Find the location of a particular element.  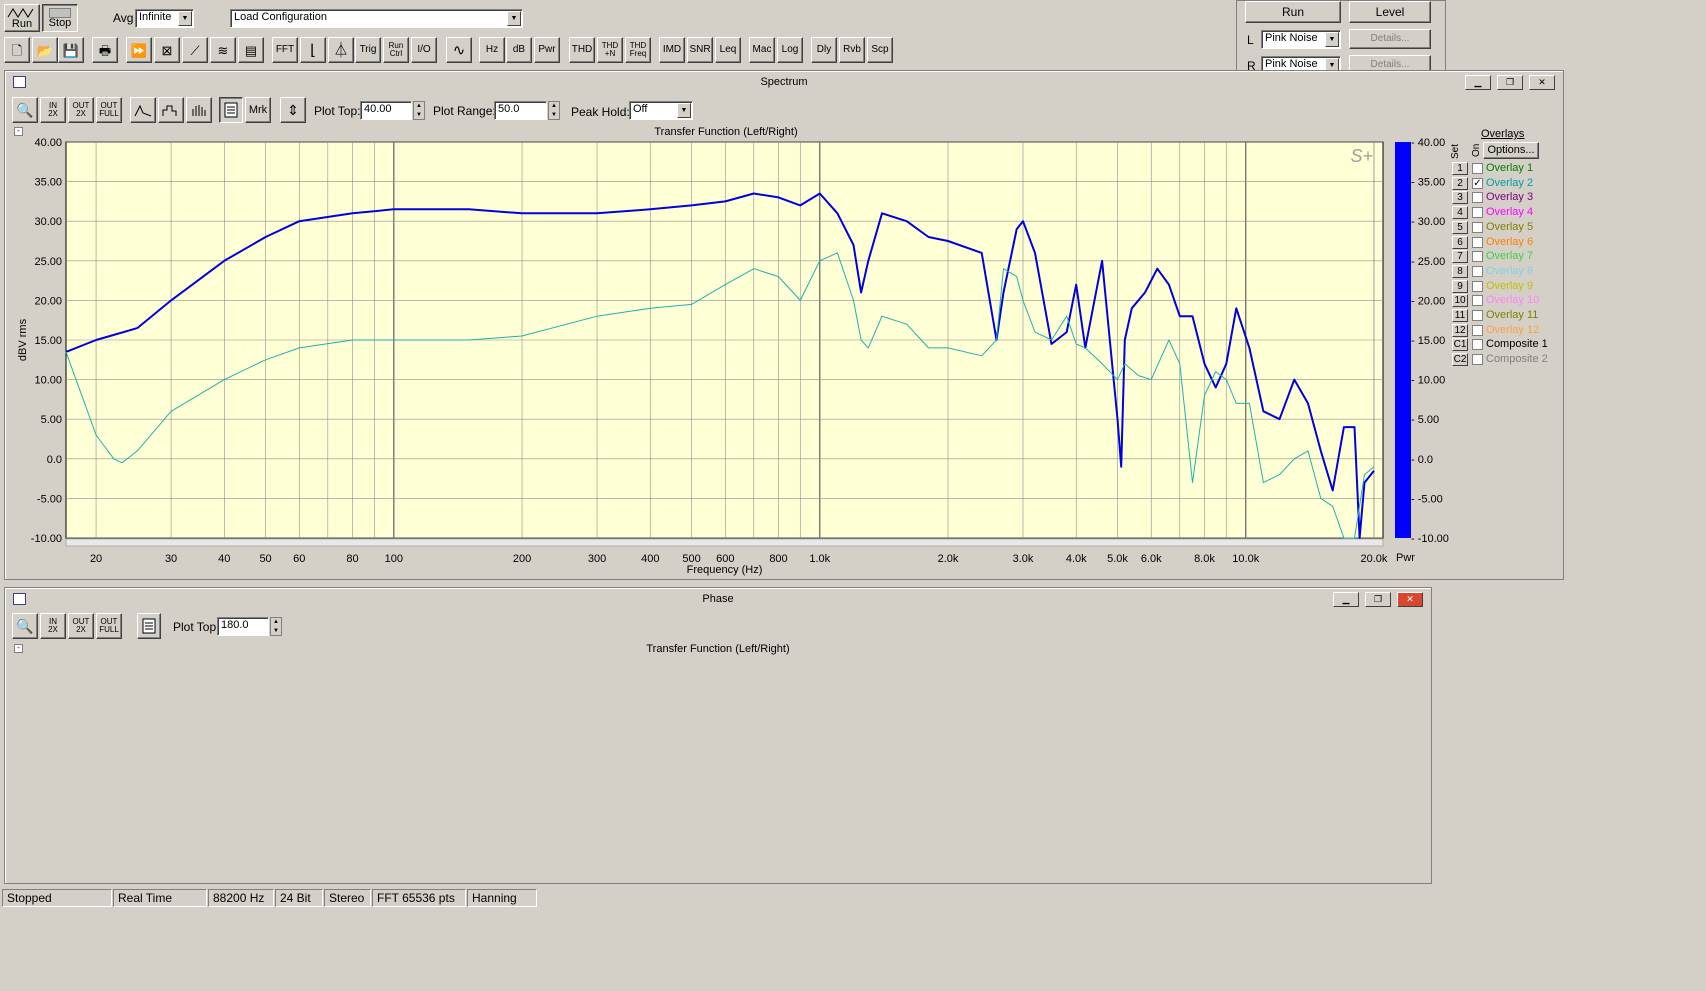

ramp-icon: ⟋ is located at coordinates (195, 50).